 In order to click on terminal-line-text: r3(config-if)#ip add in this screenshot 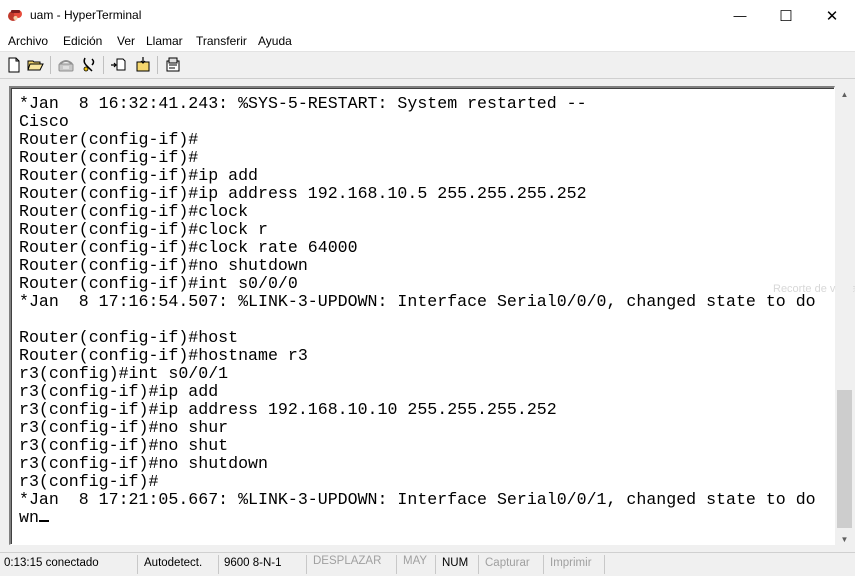, I will do `click(119, 391)`.